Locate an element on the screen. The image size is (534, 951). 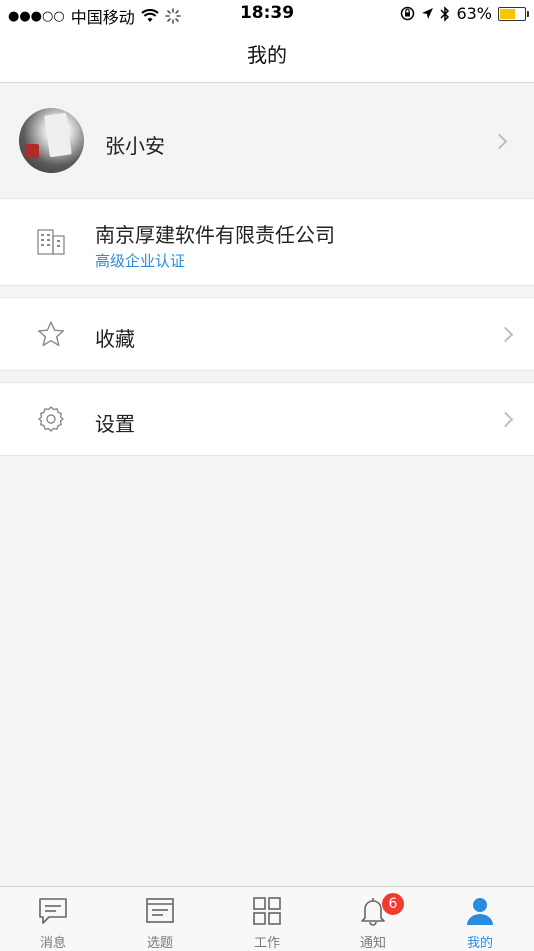
tab-label: 我的 is located at coordinates (479, 943).